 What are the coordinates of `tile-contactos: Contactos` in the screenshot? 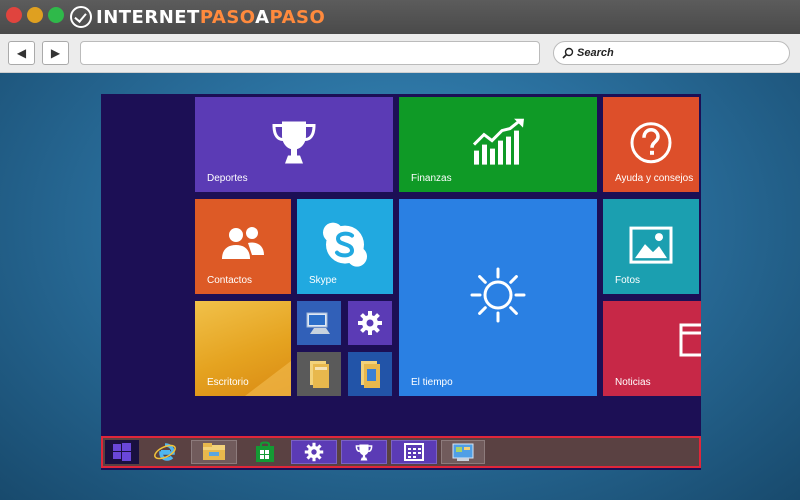 It's located at (243, 246).